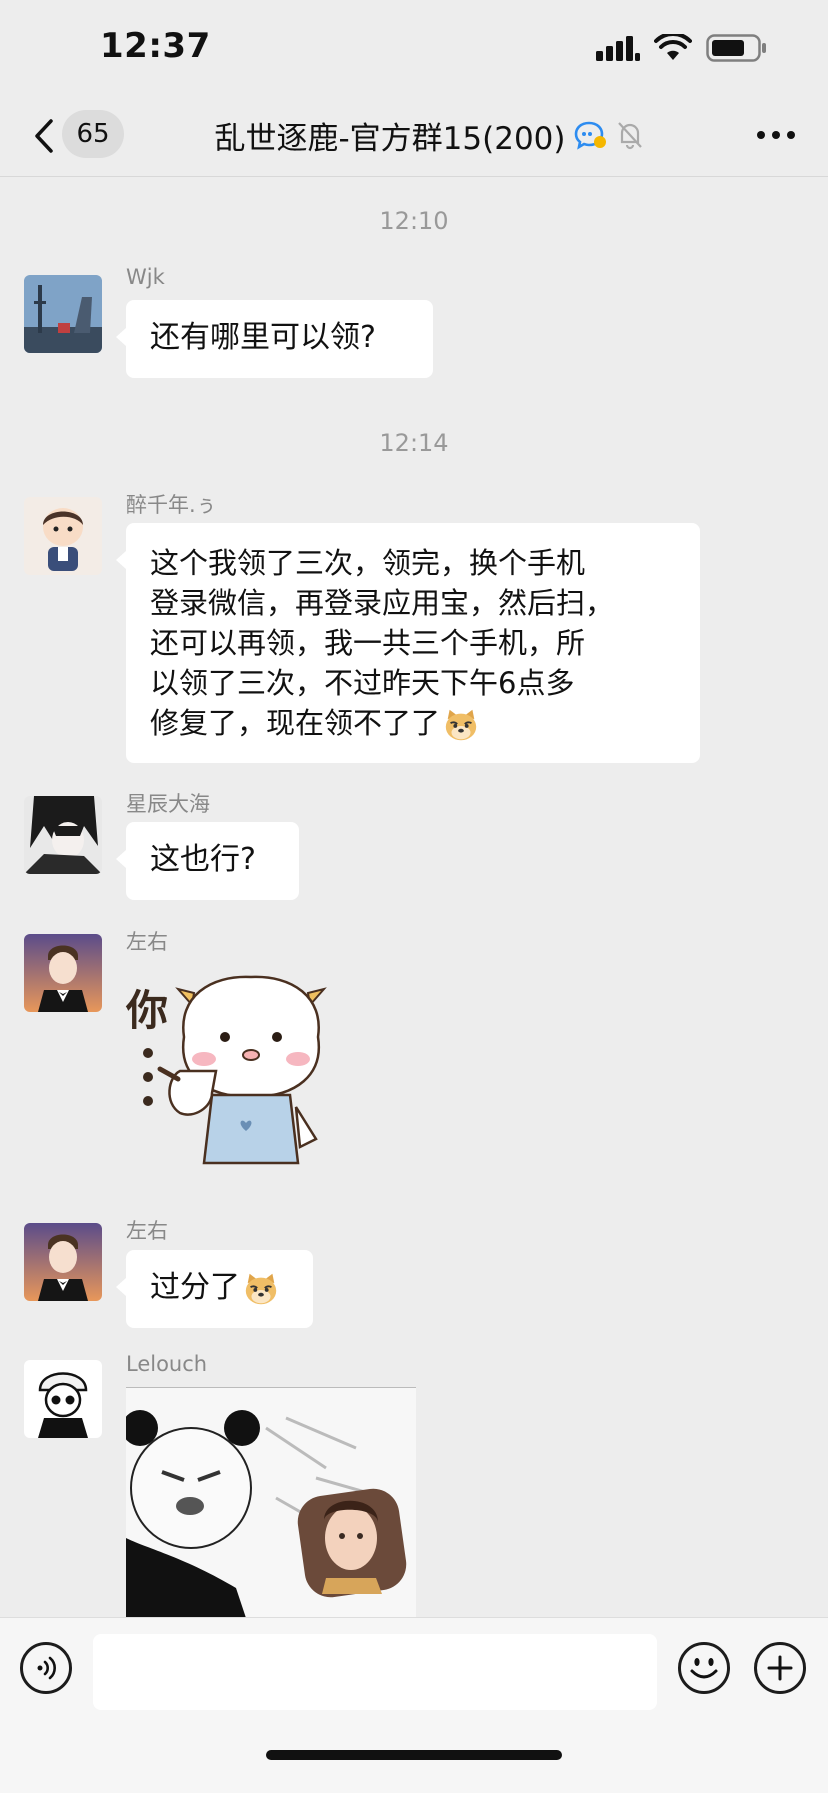  I want to click on voice-wave-icon, so click(46, 1668).